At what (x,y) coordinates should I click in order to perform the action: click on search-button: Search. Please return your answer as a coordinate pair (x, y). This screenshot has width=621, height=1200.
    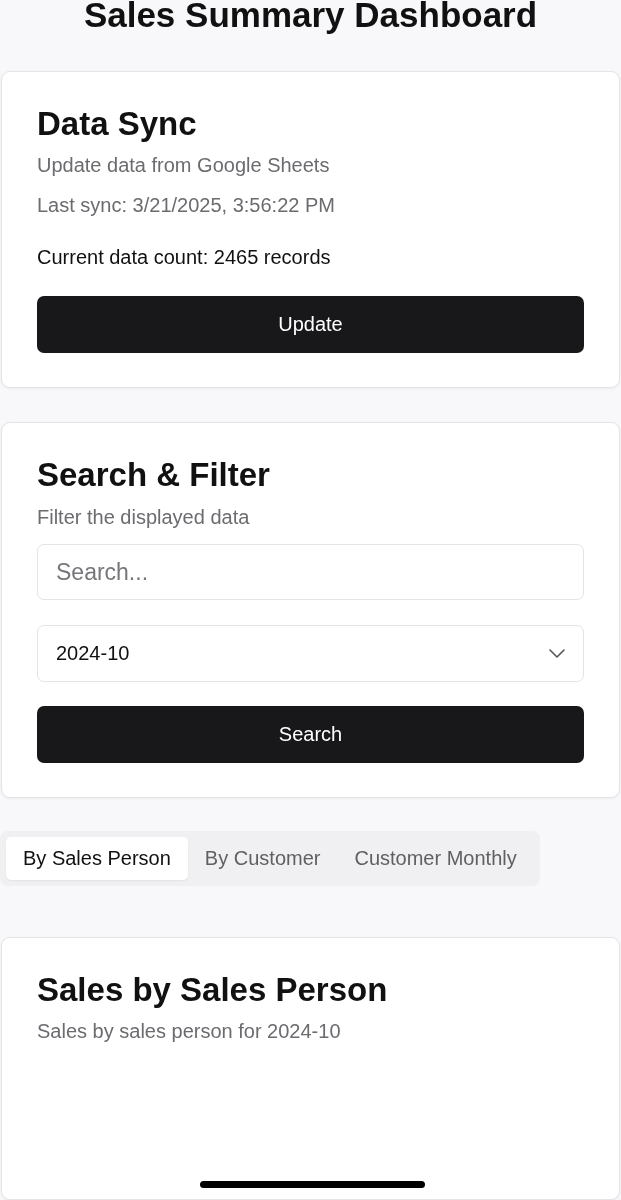
    Looking at the image, I should click on (310, 734).